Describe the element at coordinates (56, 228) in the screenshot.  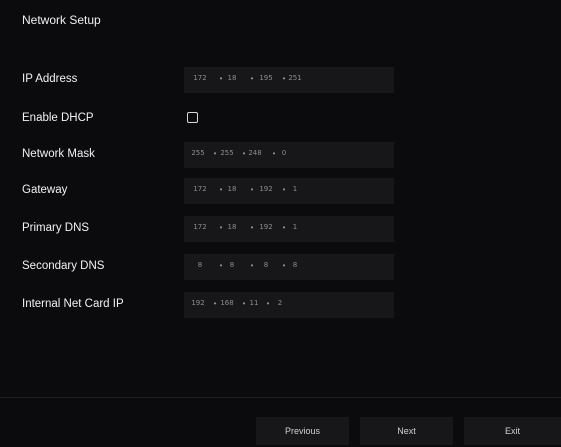
I see `primary-dns-label: Primary DNS` at that location.